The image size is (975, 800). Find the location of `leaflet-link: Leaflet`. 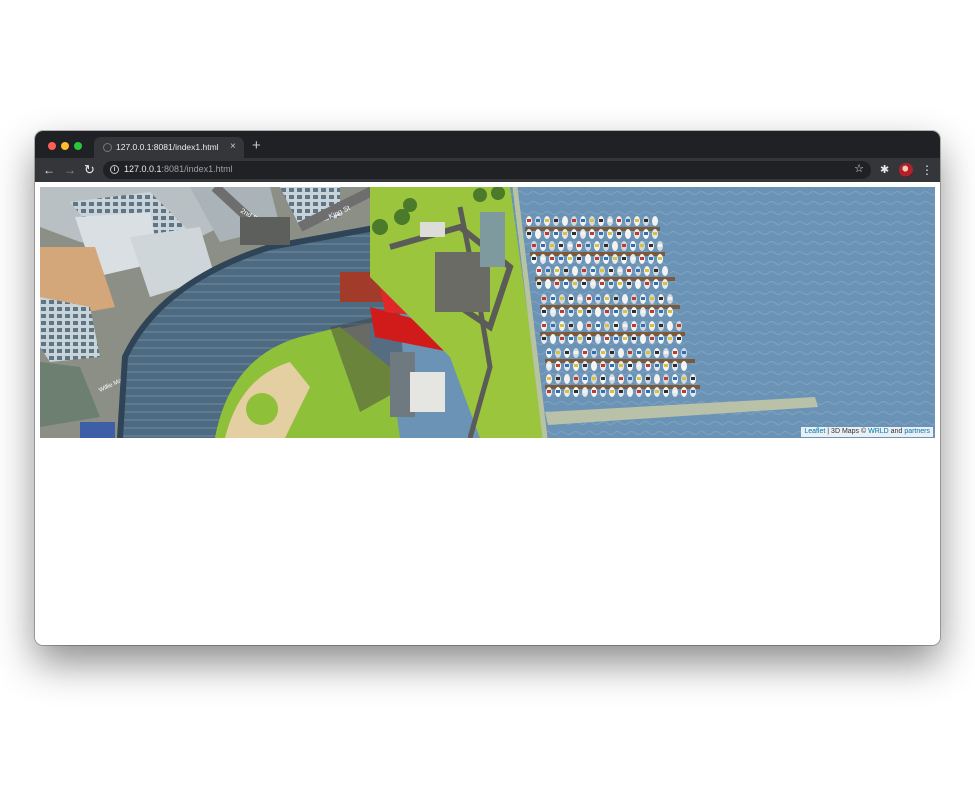

leaflet-link: Leaflet is located at coordinates (814, 431).